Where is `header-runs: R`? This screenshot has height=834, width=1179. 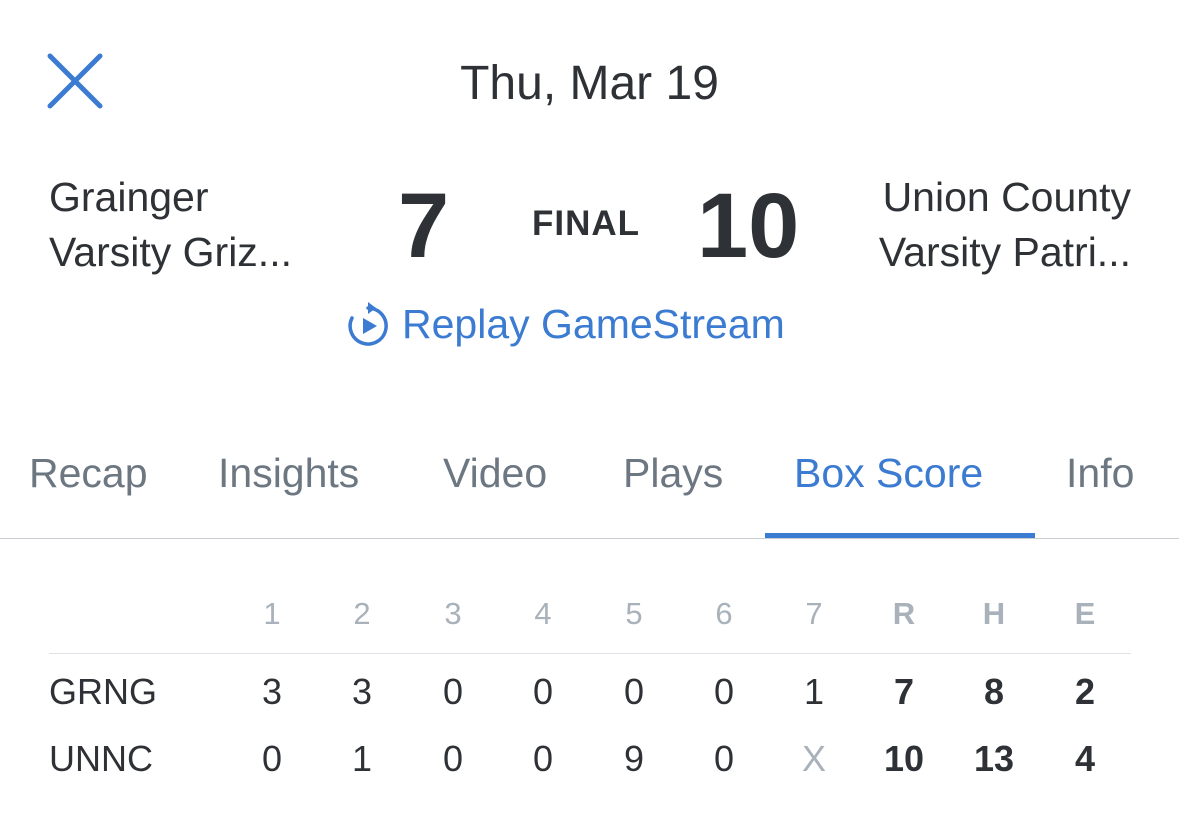 header-runs: R is located at coordinates (904, 613).